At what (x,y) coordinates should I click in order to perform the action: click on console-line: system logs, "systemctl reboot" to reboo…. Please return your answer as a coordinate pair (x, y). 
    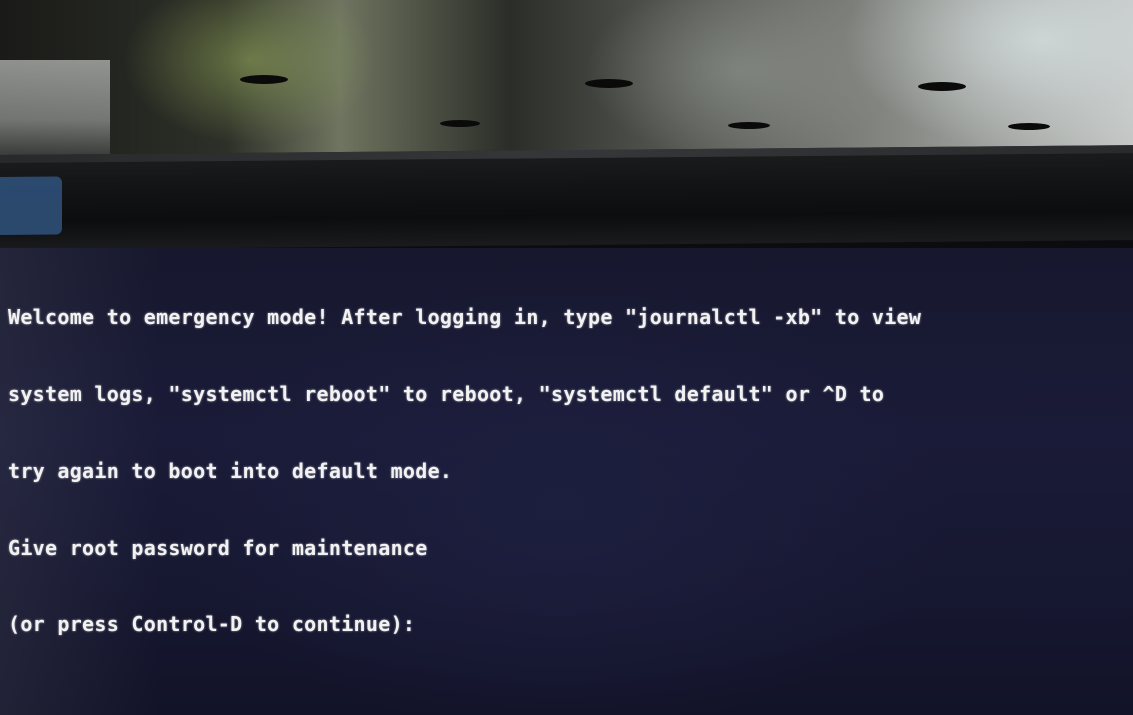
    Looking at the image, I should click on (446, 393).